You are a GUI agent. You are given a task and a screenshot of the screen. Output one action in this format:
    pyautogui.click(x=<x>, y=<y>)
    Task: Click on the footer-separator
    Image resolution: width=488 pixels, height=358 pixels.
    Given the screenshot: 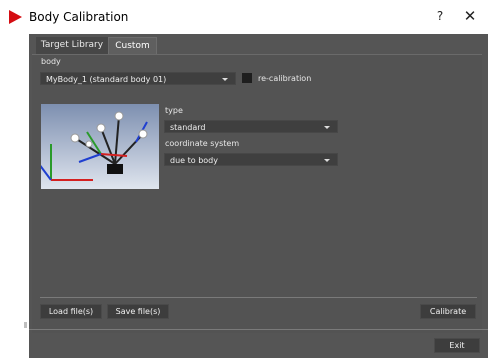 What is the action you would take?
    pyautogui.click(x=258, y=329)
    